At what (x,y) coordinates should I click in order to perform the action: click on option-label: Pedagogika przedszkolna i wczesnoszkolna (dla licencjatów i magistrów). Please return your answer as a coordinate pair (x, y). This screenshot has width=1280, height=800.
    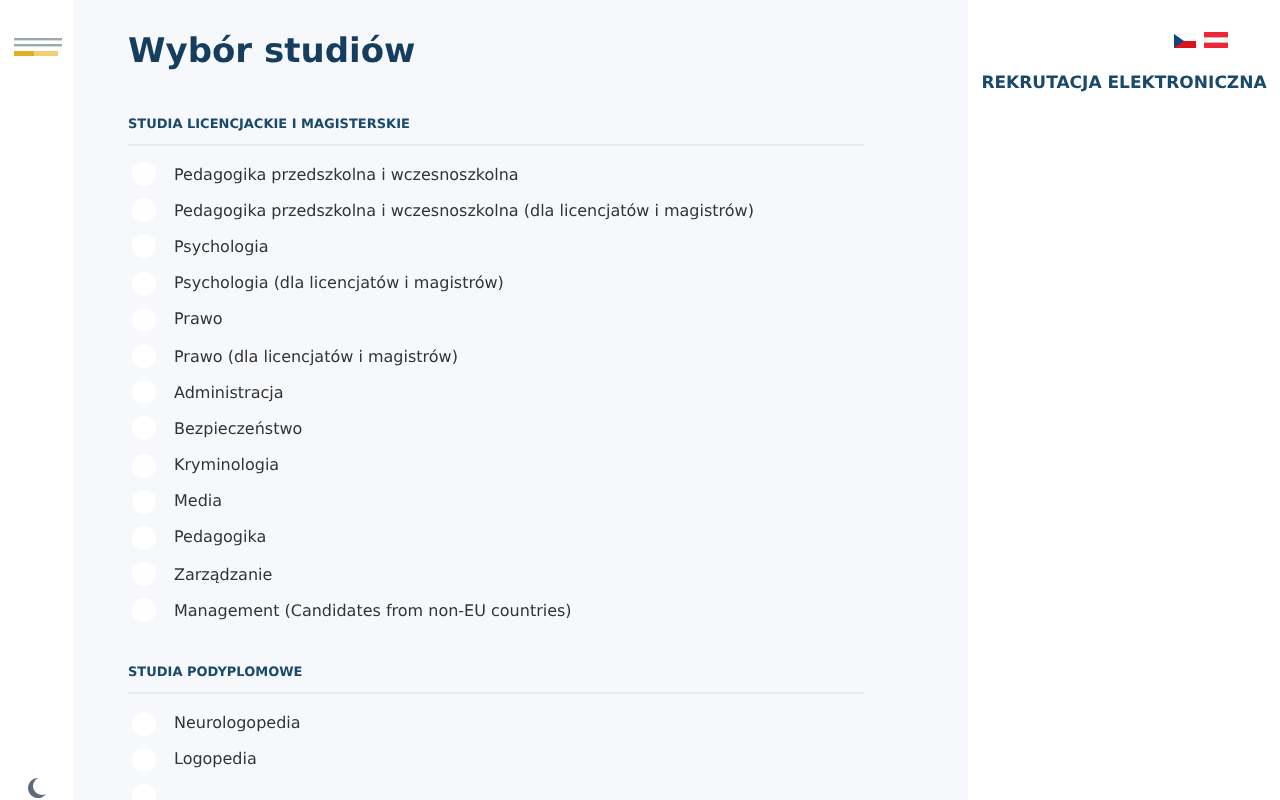
    Looking at the image, I should click on (464, 210).